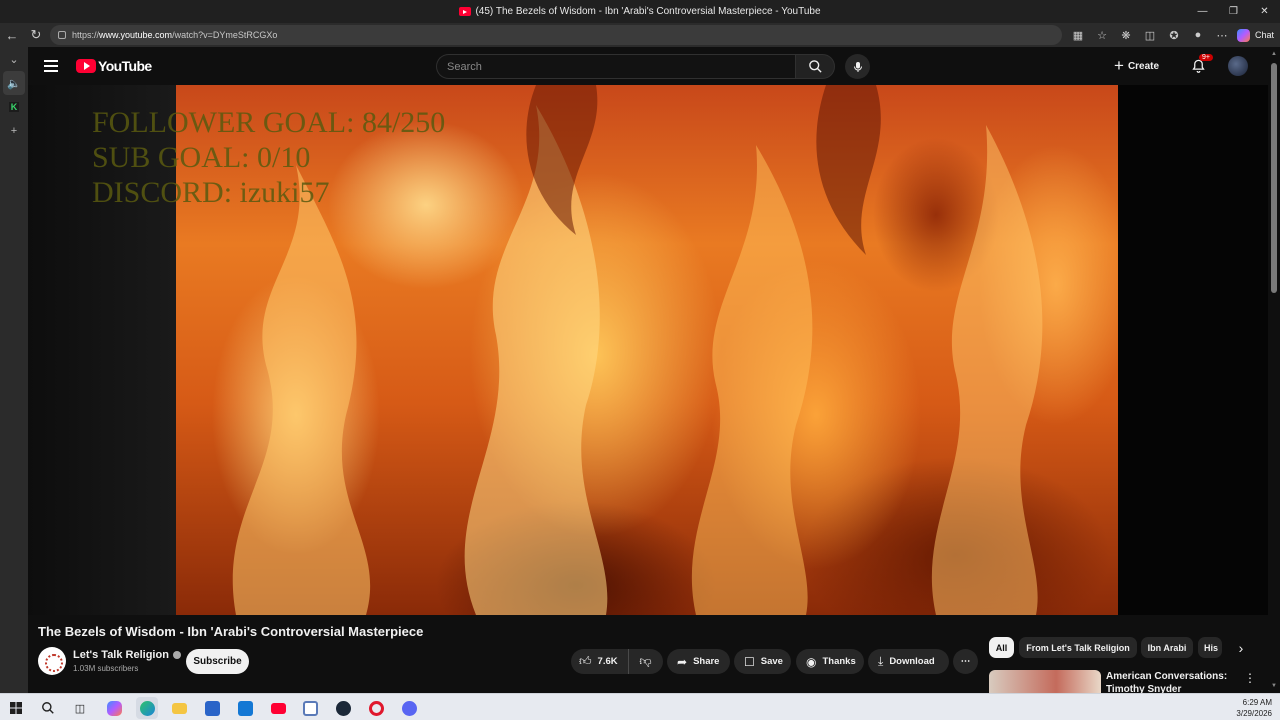 Image resolution: width=1280 pixels, height=720 pixels. Describe the element at coordinates (1241, 648) in the screenshot. I see `chevron-right-icon: ›` at that location.